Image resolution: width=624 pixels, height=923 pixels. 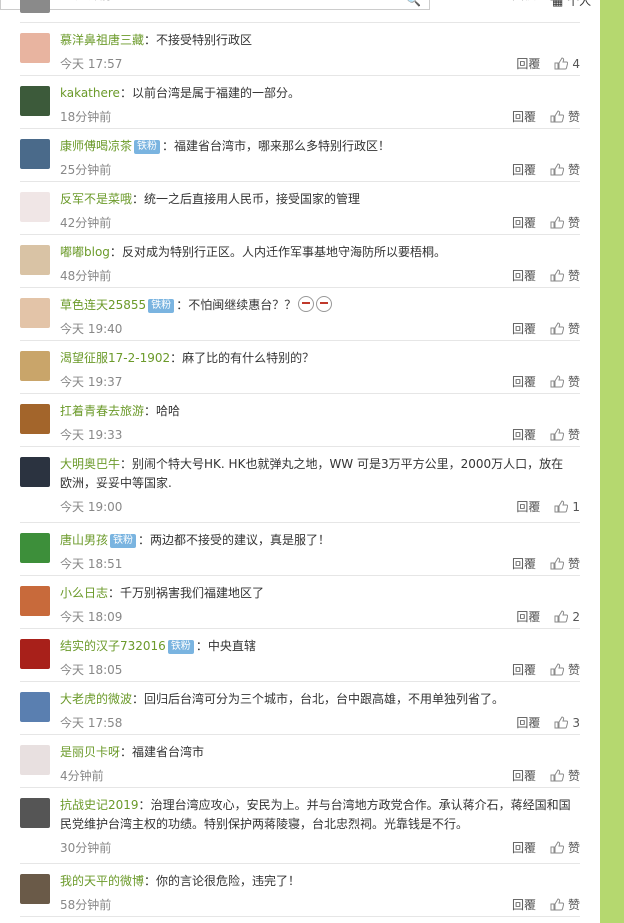 I want to click on comment-time: 42分钟前, so click(x=86, y=223).